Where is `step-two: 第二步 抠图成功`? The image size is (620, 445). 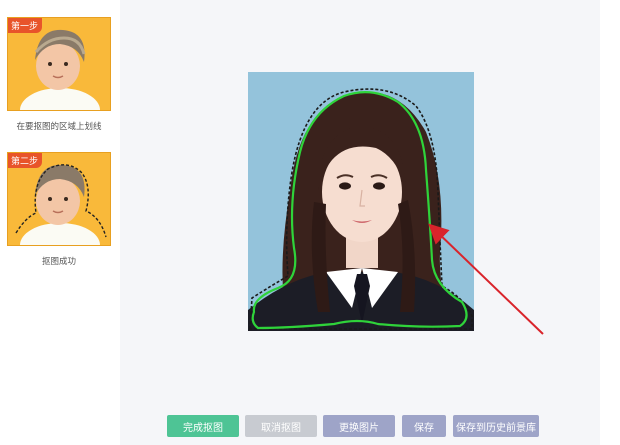 step-two: 第二步 抠图成功 is located at coordinates (59, 209).